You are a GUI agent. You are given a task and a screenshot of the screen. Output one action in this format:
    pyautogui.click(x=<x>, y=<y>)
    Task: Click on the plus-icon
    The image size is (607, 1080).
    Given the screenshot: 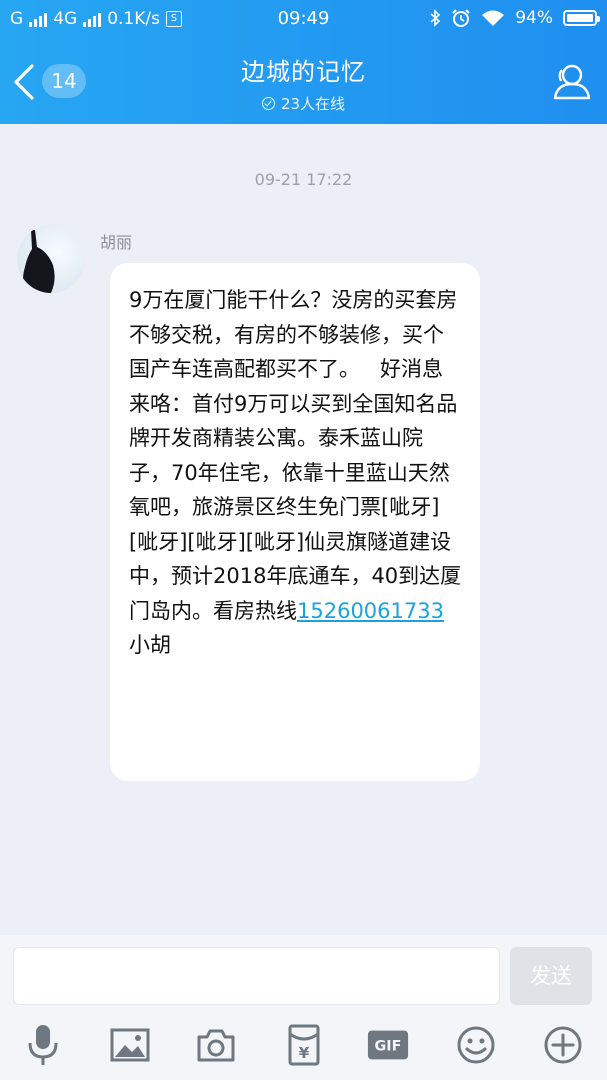 What is the action you would take?
    pyautogui.click(x=563, y=1045)
    